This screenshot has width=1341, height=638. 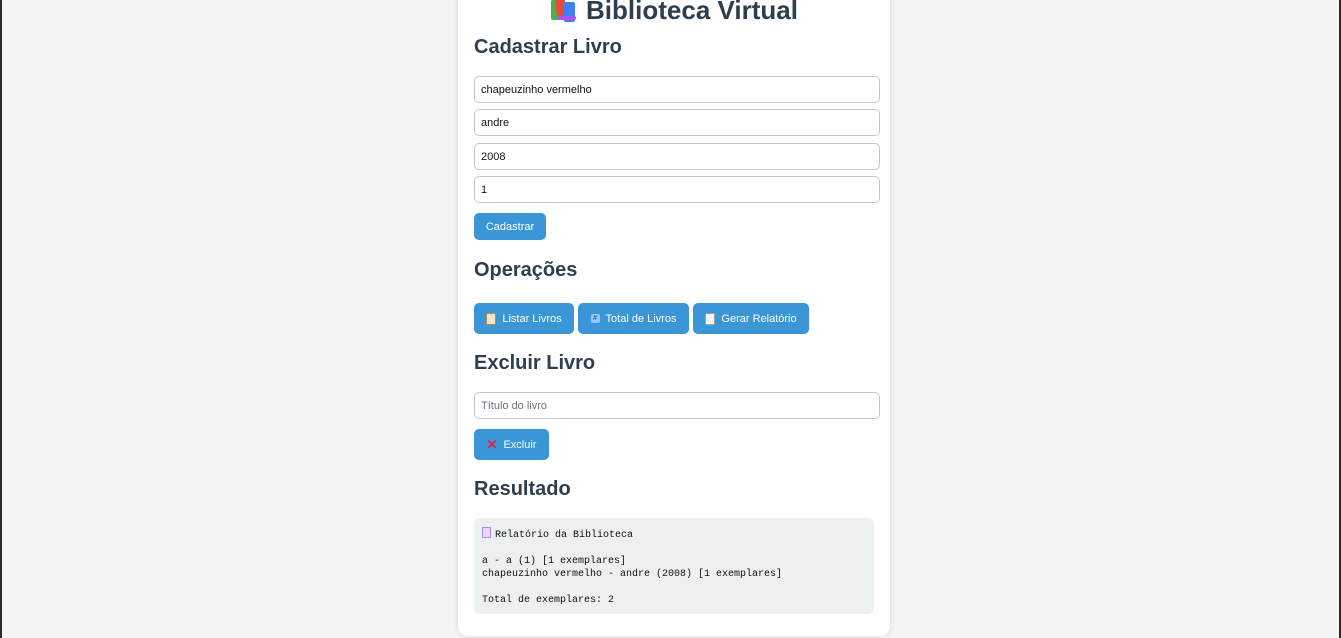 What do you see at coordinates (677, 189) in the screenshot?
I see `quantity-input` at bounding box center [677, 189].